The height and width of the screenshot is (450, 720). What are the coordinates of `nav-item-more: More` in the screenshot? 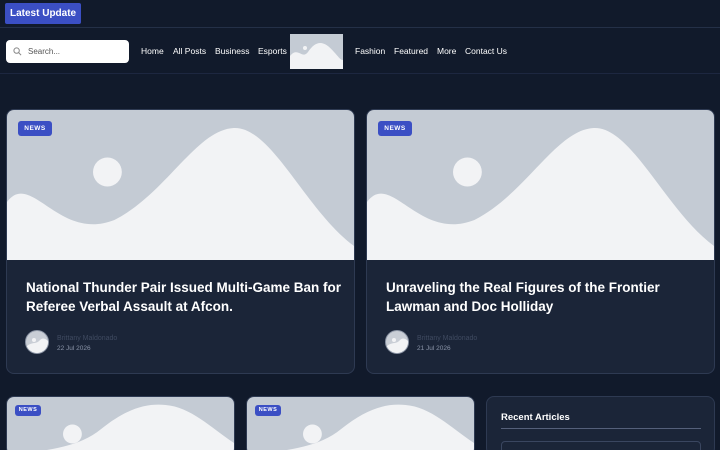 It's located at (446, 51).